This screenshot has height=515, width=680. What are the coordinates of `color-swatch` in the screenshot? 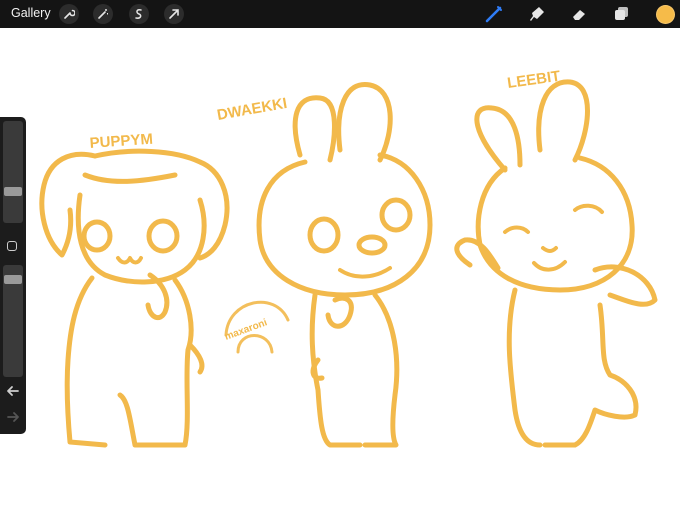 It's located at (665, 14).